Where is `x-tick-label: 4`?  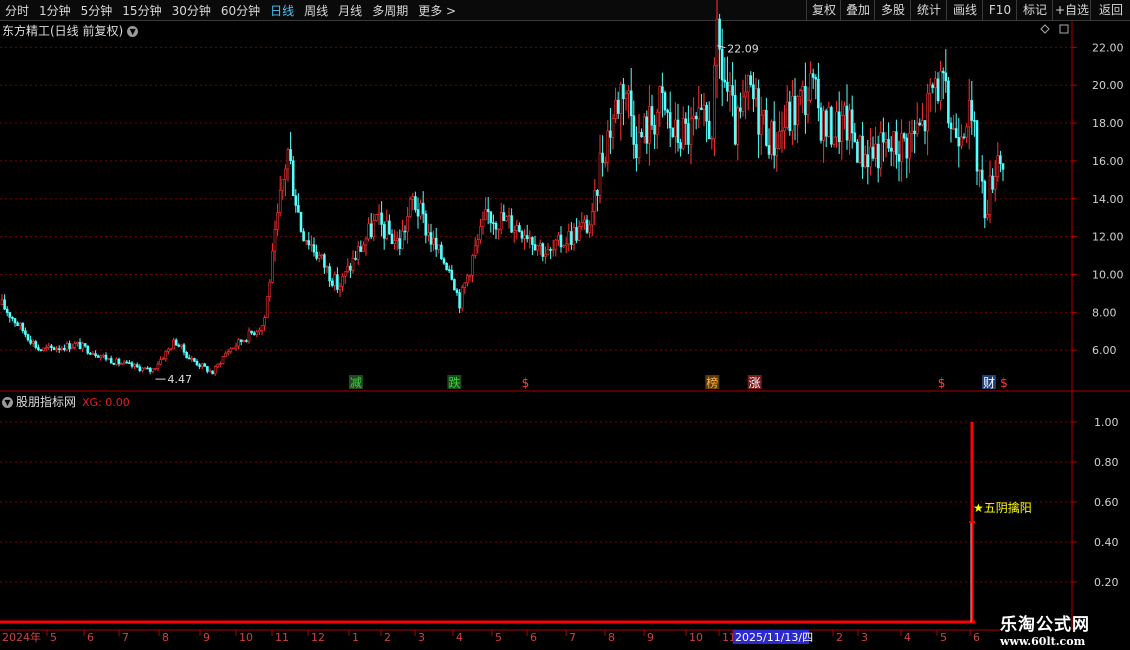
x-tick-label: 4 is located at coordinates (907, 637).